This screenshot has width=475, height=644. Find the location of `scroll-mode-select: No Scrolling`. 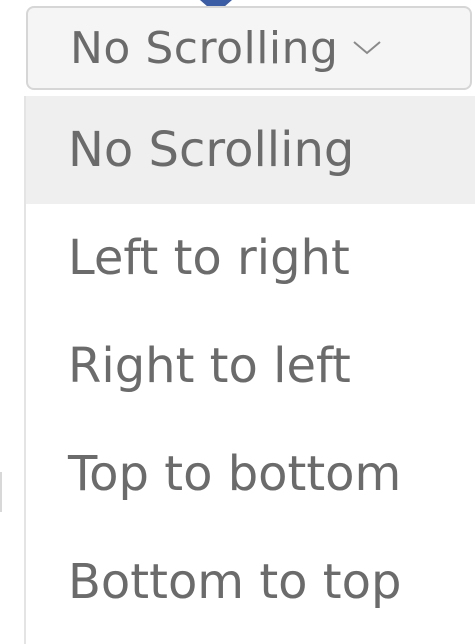

scroll-mode-select: No Scrolling is located at coordinates (249, 48).